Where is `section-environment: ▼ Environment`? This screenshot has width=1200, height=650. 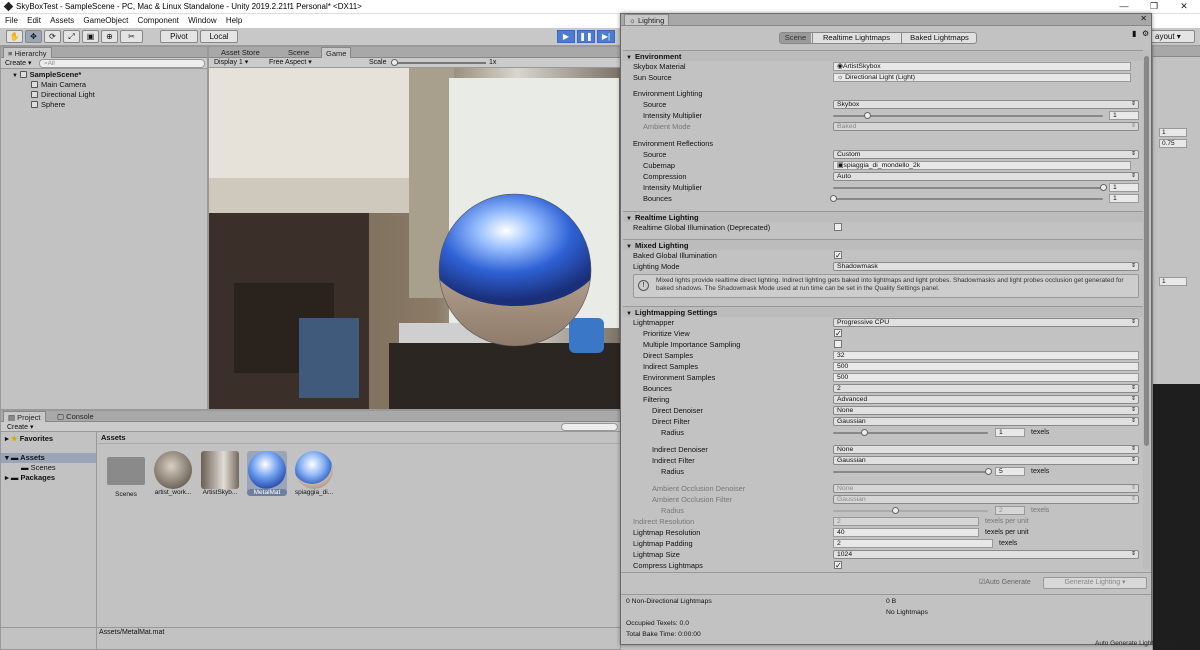
section-environment: ▼ Environment is located at coordinates (883, 55).